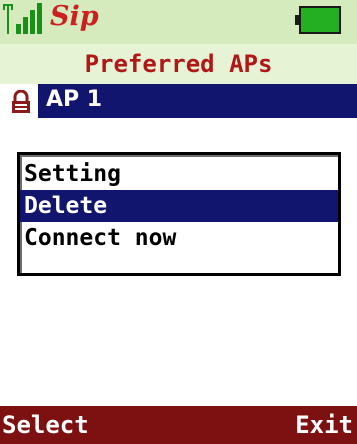 The width and height of the screenshot is (357, 444). What do you see at coordinates (45, 425) in the screenshot?
I see `select-softkey: Select` at bounding box center [45, 425].